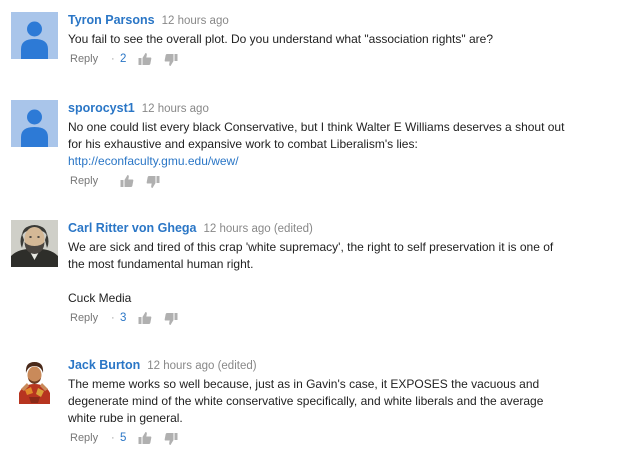 Image resolution: width=618 pixels, height=456 pixels. What do you see at coordinates (339, 60) in the screenshot?
I see `comment-actions: Reply · 2` at bounding box center [339, 60].